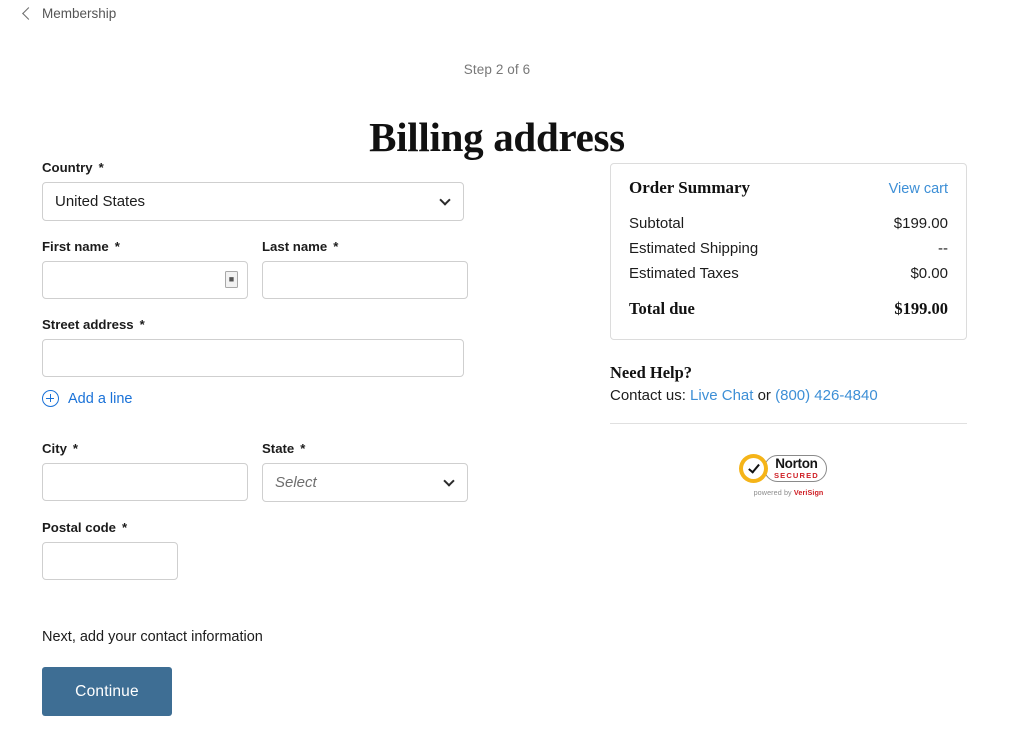 The width and height of the screenshot is (1012, 741). I want to click on breadcrumb-back-membership: Membership, so click(69, 13).